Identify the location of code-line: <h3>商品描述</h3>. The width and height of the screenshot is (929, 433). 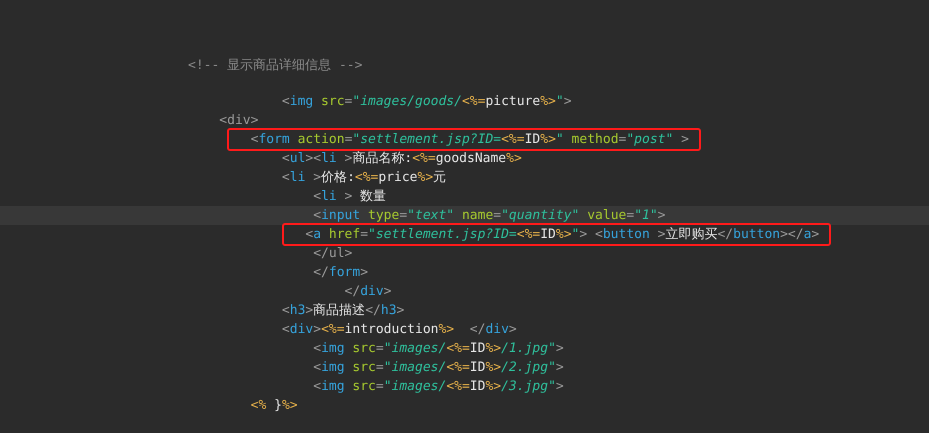
(342, 310).